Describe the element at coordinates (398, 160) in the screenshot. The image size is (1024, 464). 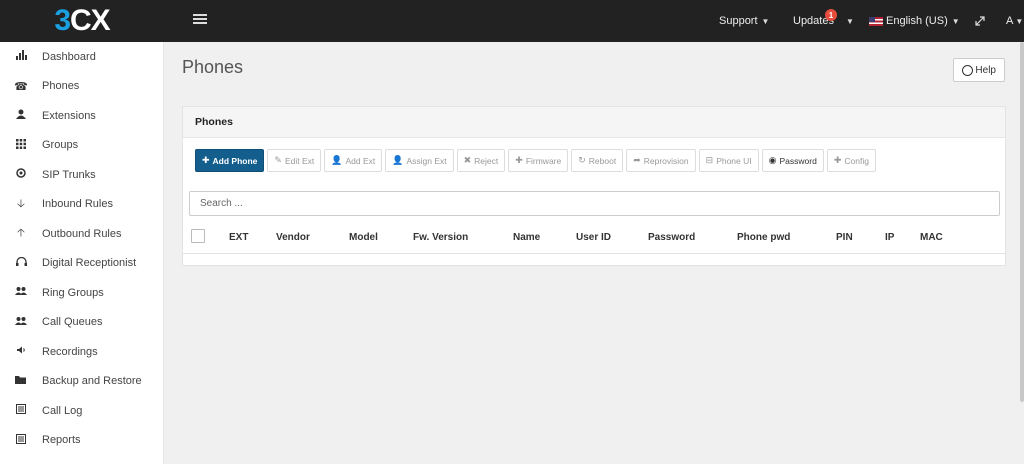
I see `user-icon: 👤` at that location.